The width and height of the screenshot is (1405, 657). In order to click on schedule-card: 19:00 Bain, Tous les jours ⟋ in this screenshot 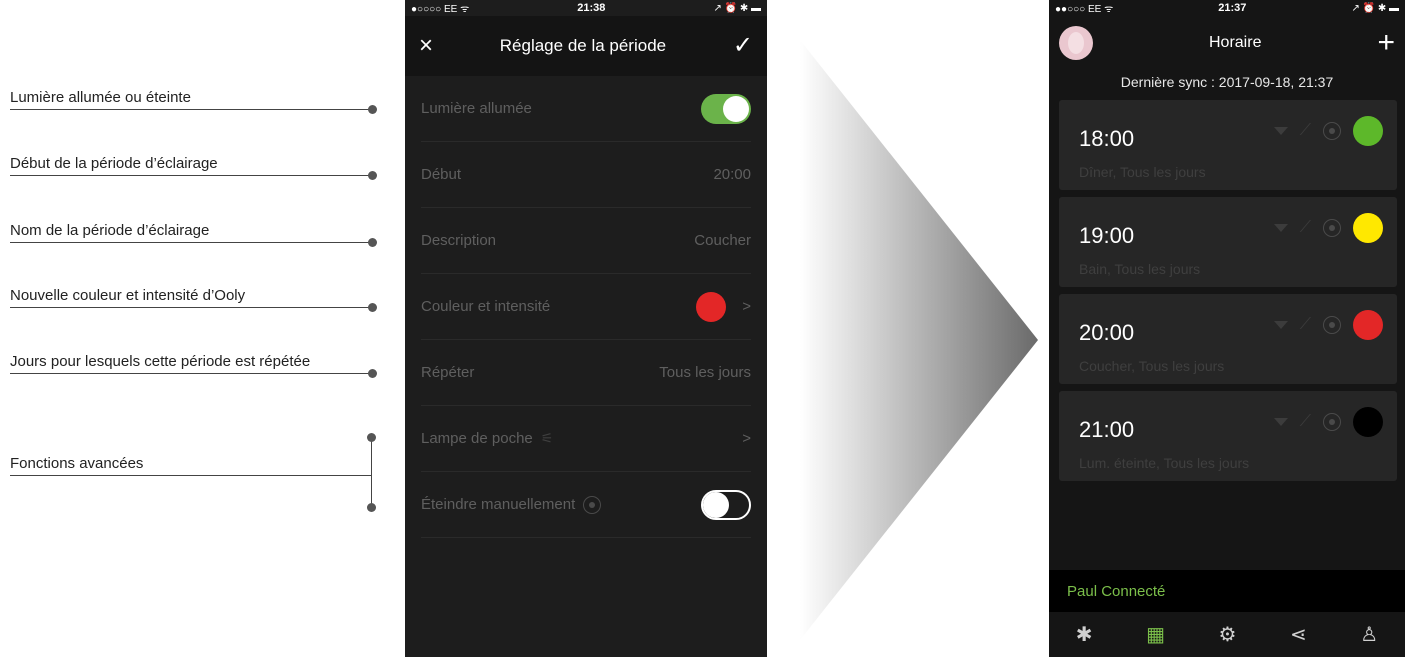, I will do `click(1228, 242)`.